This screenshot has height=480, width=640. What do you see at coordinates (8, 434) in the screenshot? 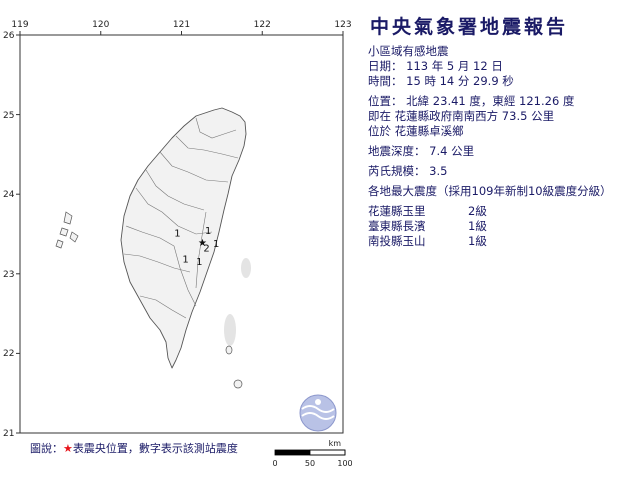
I see `lat-tick-21: 21` at bounding box center [8, 434].